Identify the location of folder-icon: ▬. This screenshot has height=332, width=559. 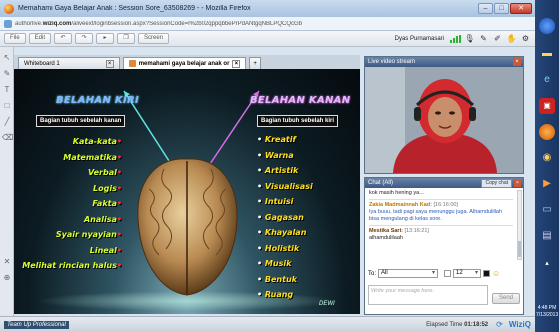
(547, 54).